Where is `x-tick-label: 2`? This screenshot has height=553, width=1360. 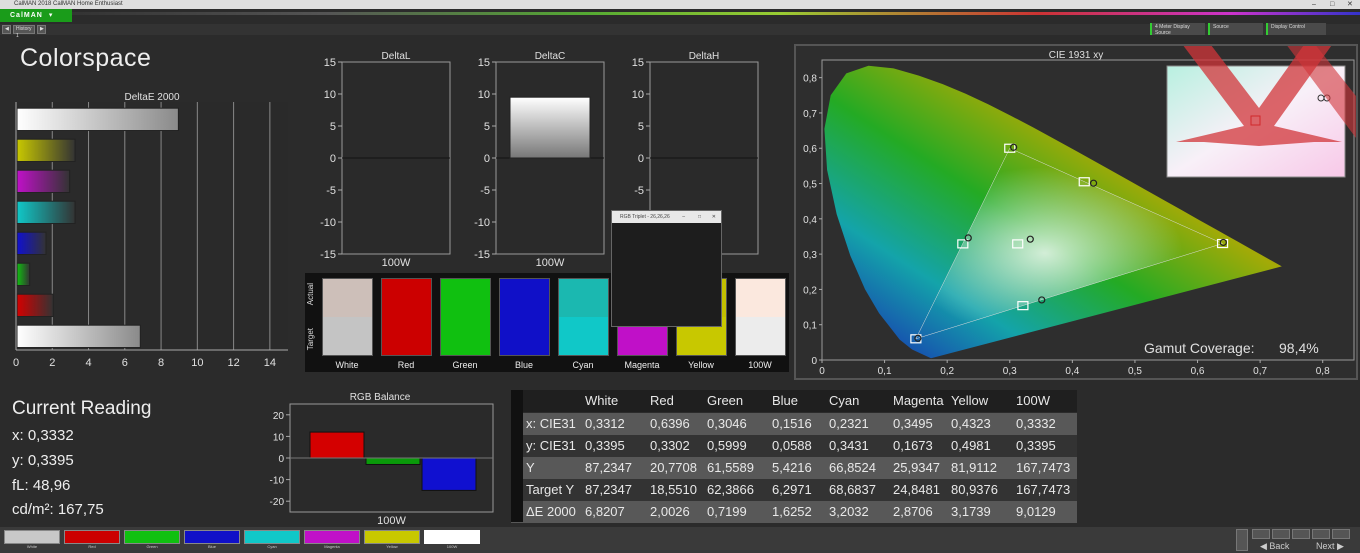
x-tick-label: 2 is located at coordinates (52, 363).